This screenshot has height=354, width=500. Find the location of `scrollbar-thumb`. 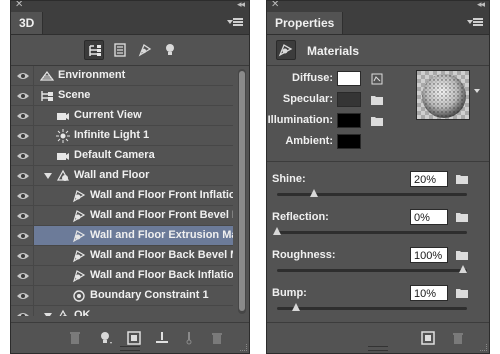

scrollbar-thumb is located at coordinates (242, 191).